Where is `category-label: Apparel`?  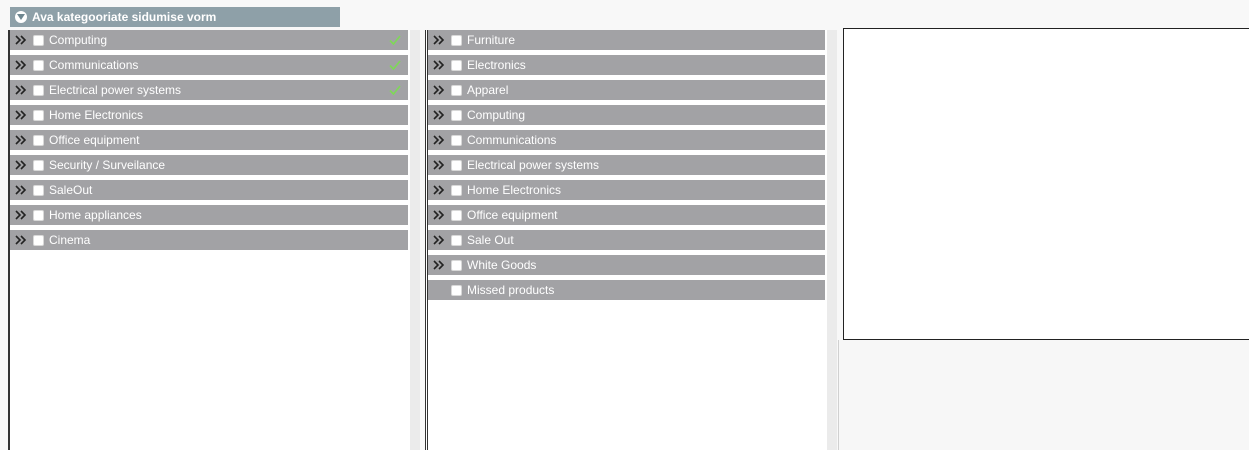 category-label: Apparel is located at coordinates (488, 90).